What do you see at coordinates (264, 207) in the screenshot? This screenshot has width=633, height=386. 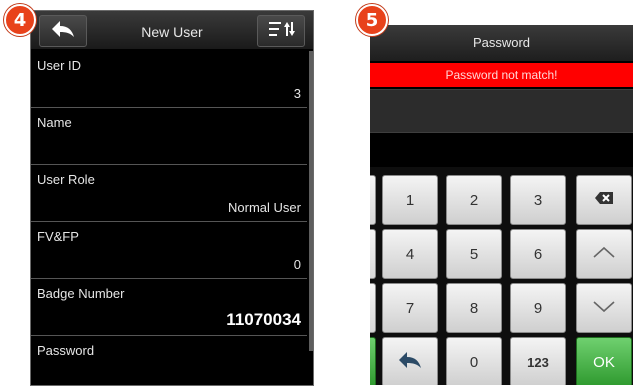 I see `field-value: Normal User` at bounding box center [264, 207].